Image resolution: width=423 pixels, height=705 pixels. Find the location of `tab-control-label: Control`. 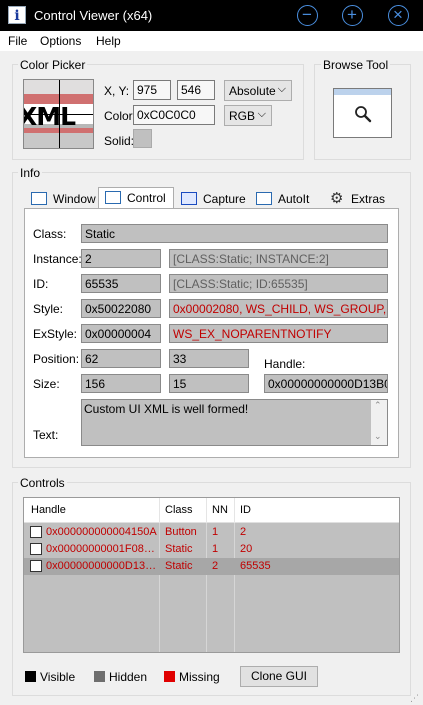

tab-control-label: Control is located at coordinates (146, 198).